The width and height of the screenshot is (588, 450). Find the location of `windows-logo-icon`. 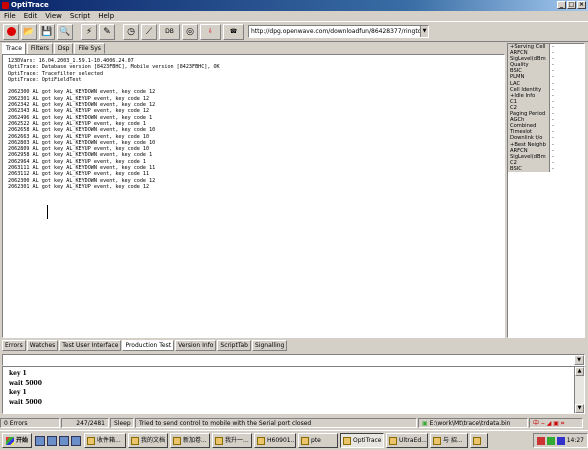

windows-logo-icon is located at coordinates (10, 440).